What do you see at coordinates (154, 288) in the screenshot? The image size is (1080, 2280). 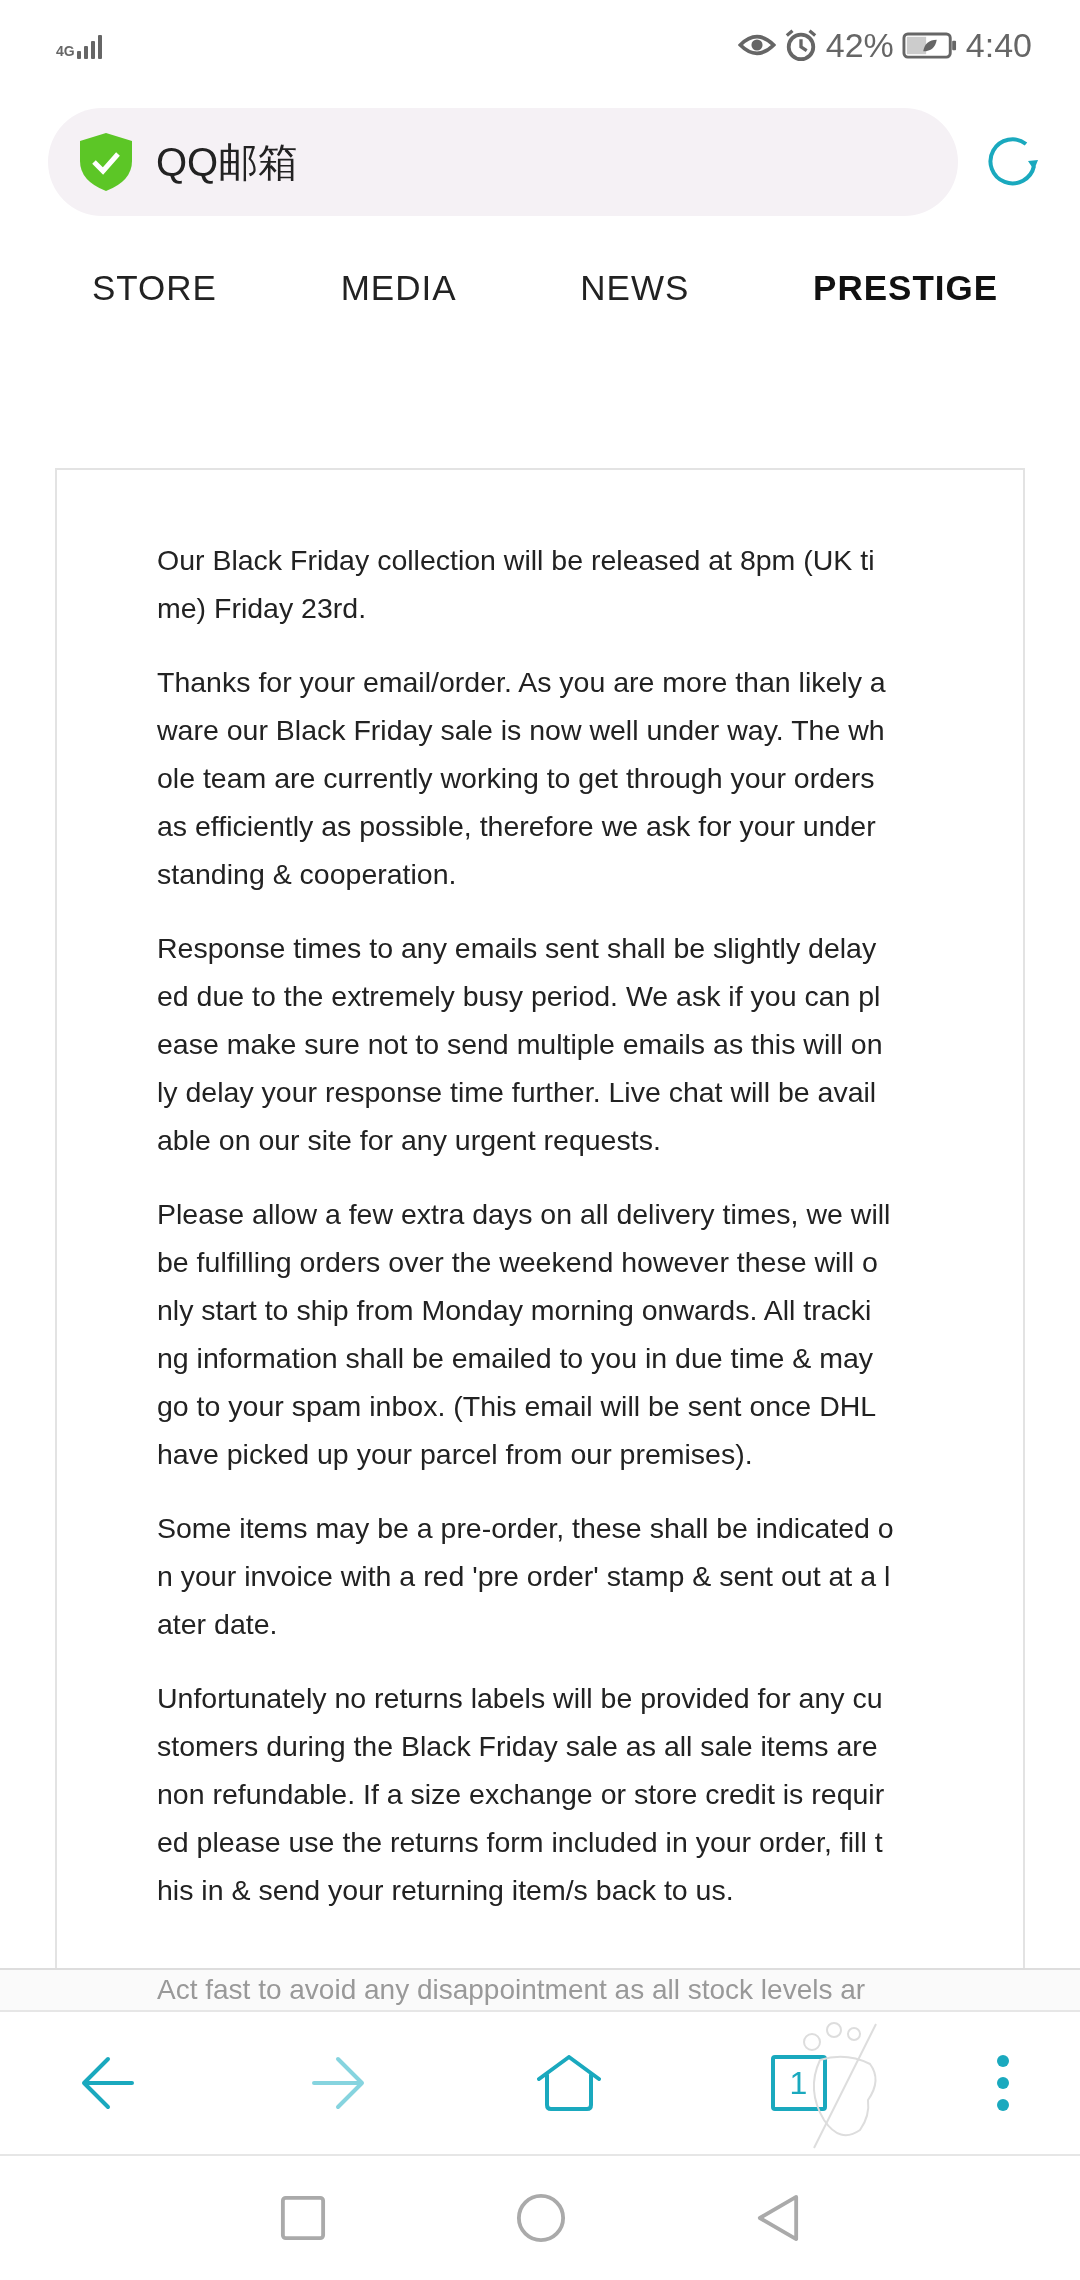 I see `nav-tab: STORE` at bounding box center [154, 288].